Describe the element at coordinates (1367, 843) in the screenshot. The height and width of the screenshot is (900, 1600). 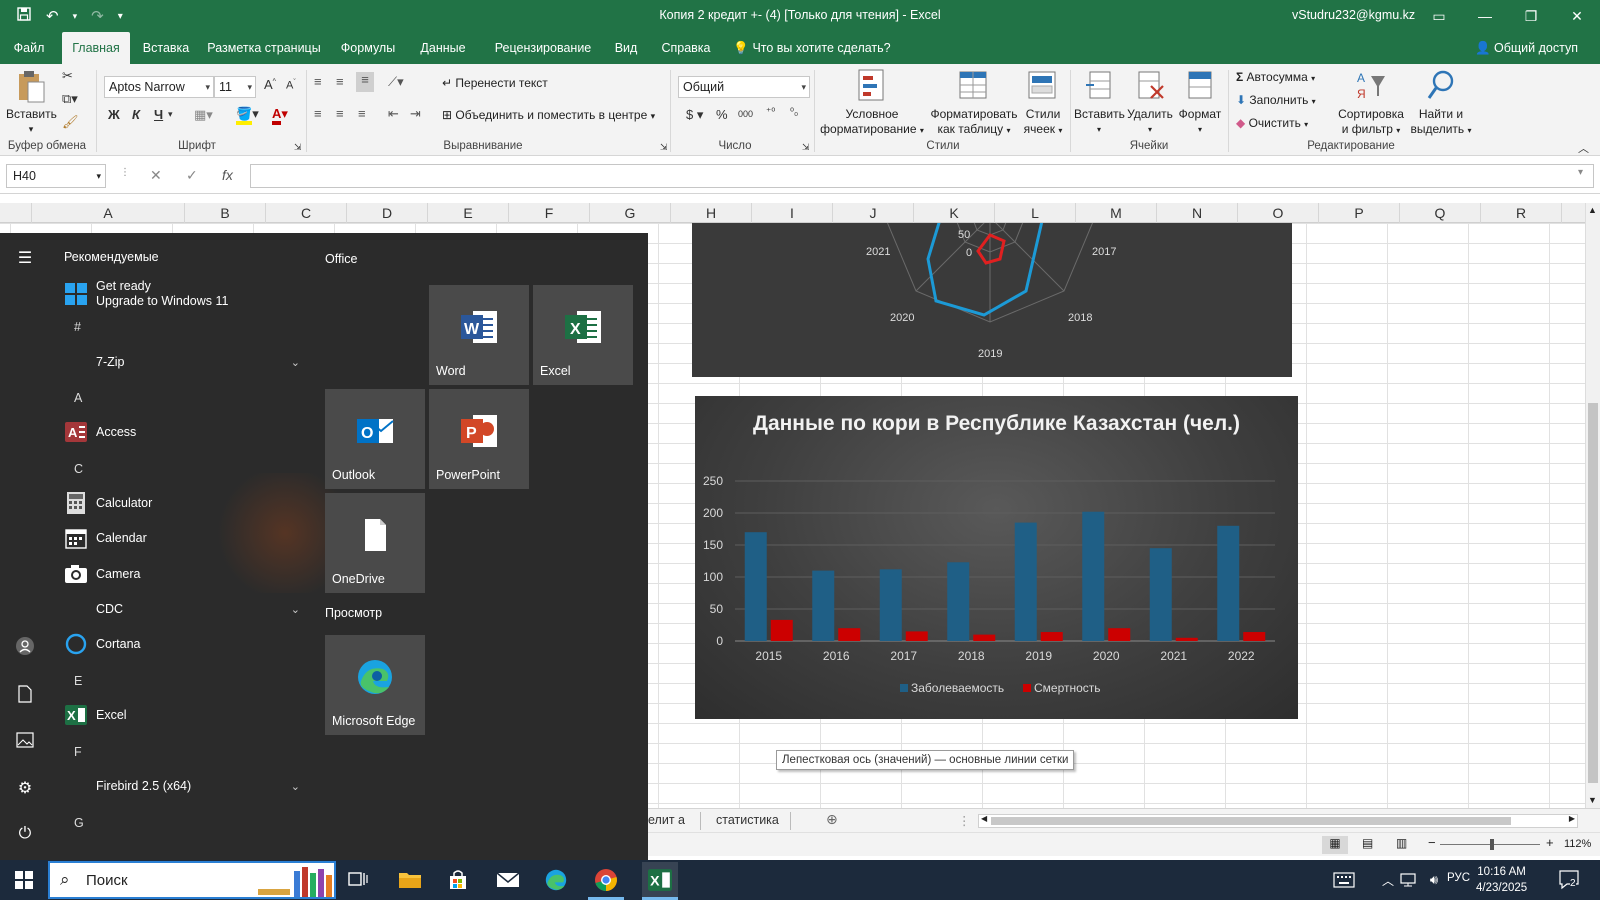
I see `page-layout-view-icon: ▤` at that location.